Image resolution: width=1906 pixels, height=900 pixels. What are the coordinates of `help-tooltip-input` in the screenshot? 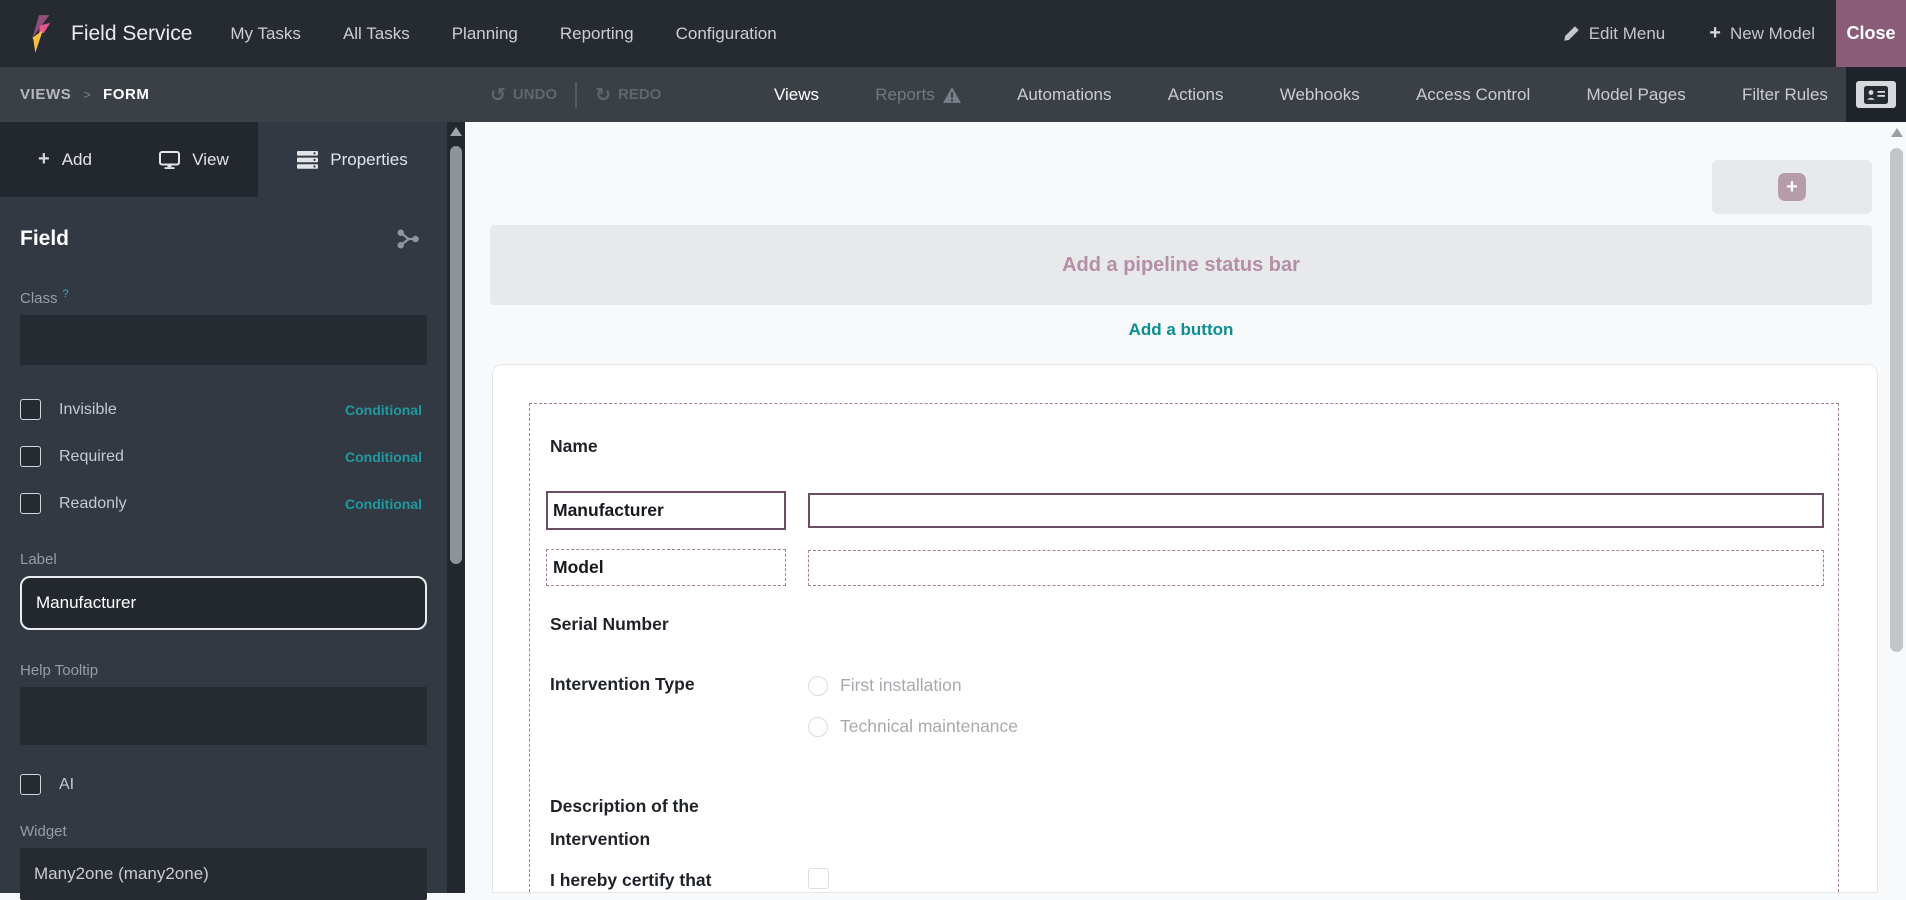 It's located at (223, 716).